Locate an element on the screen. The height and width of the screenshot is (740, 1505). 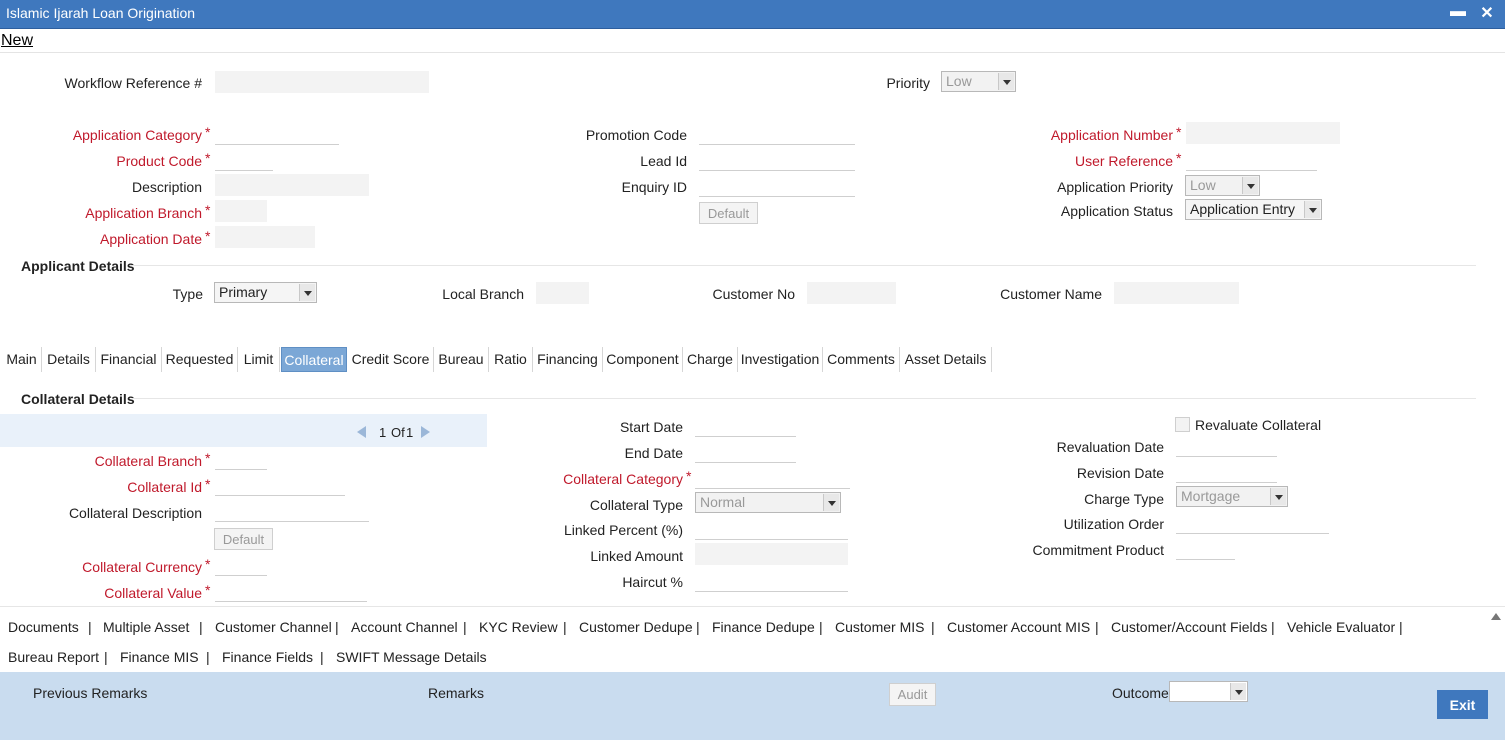
charge-type-select: Mortgage is located at coordinates (1232, 496).